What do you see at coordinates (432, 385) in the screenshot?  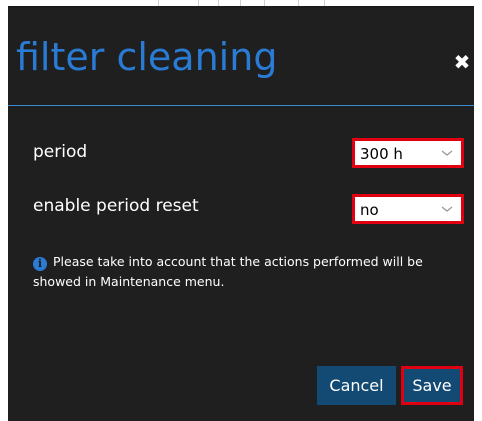 I see `save-button: Save` at bounding box center [432, 385].